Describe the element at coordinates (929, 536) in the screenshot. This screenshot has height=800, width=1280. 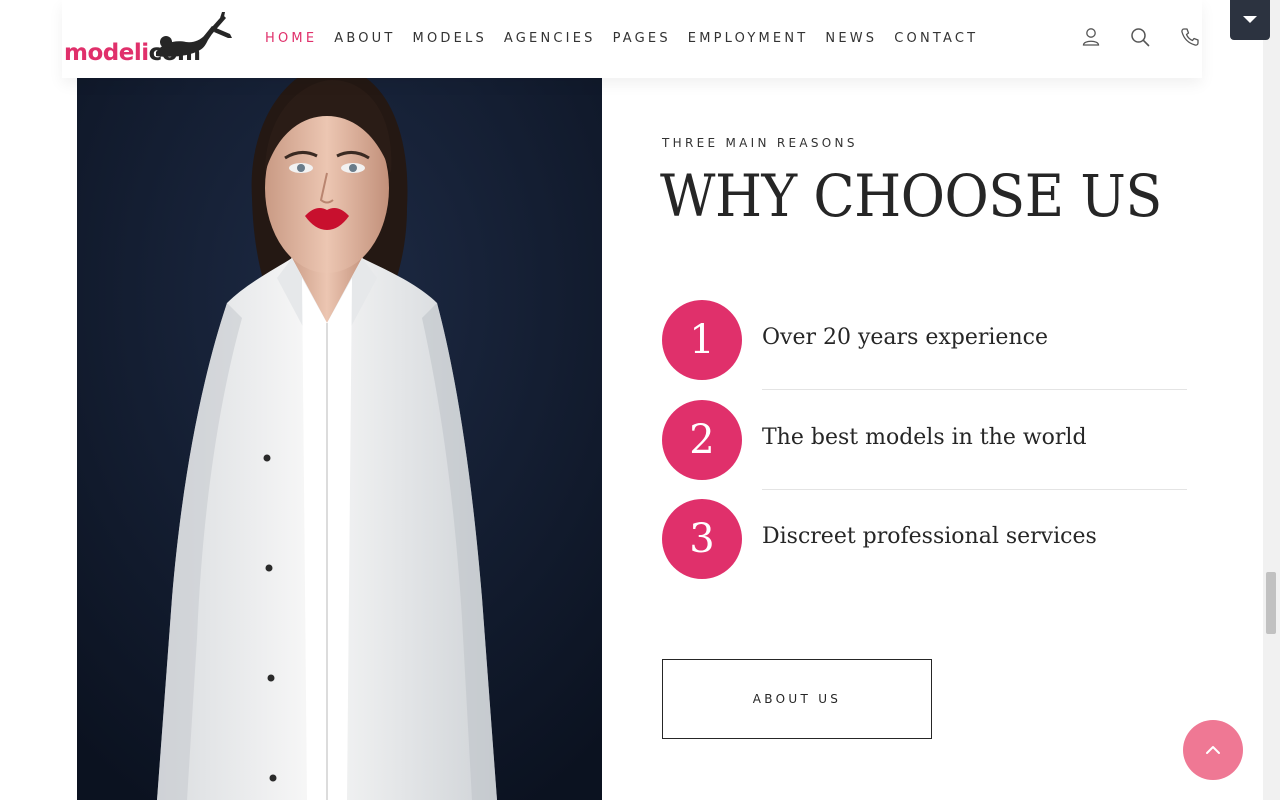
I see `reason-text: Discreet professional services` at that location.